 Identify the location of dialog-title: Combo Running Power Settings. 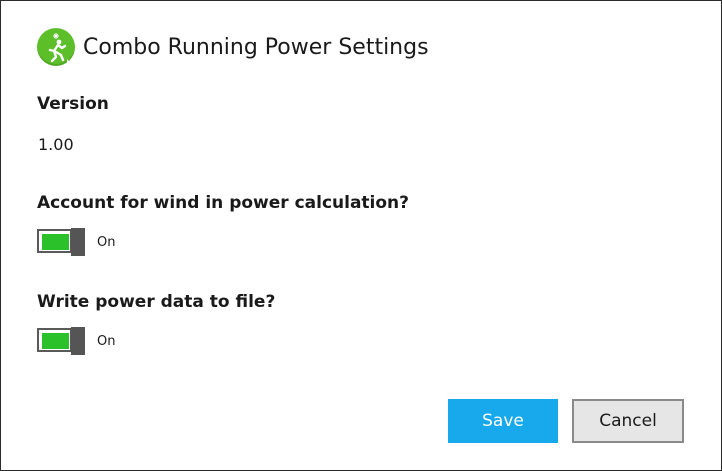
(256, 47).